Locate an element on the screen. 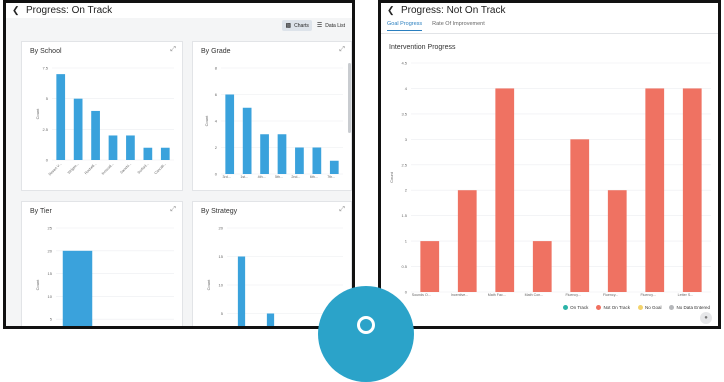 The height and width of the screenshot is (382, 724). card-title: By Strategy is located at coordinates (219, 211).